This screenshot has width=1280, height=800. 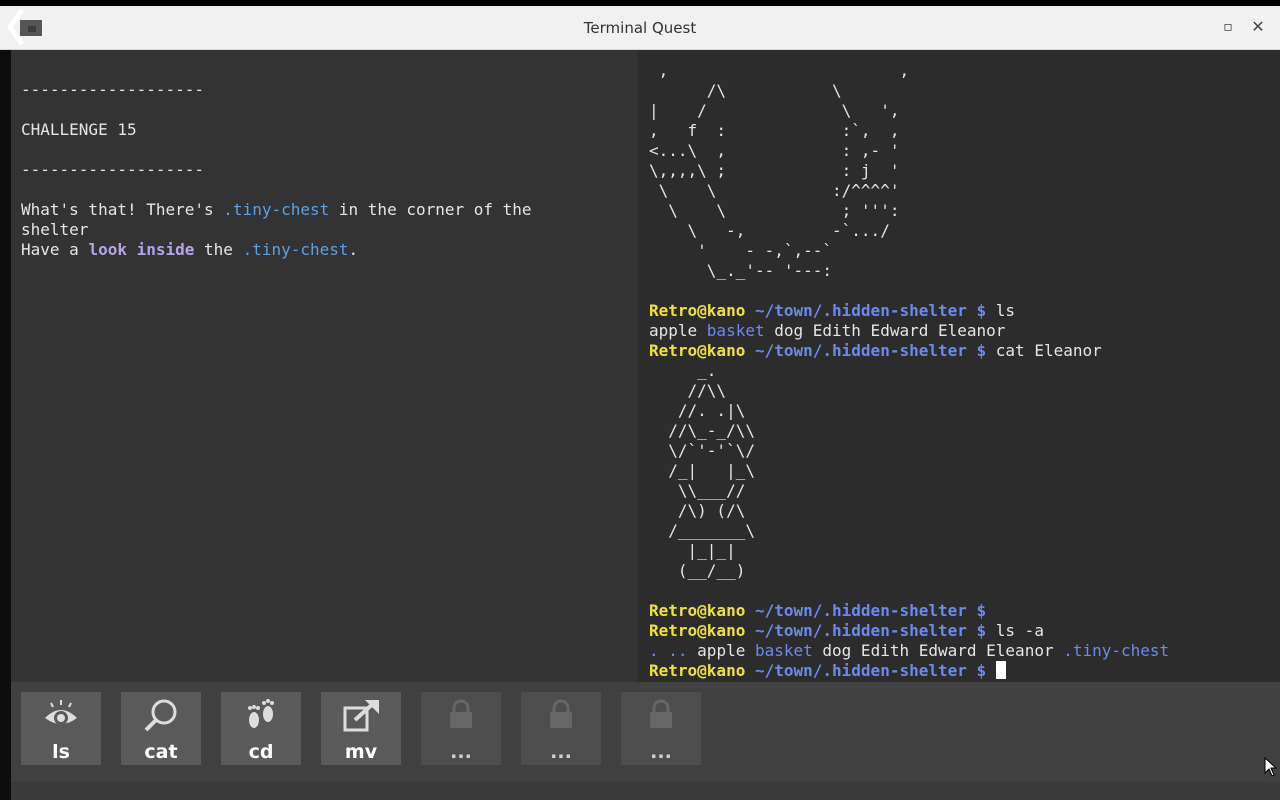 I want to click on story-text-segment: Have a, so click(x=55, y=249).